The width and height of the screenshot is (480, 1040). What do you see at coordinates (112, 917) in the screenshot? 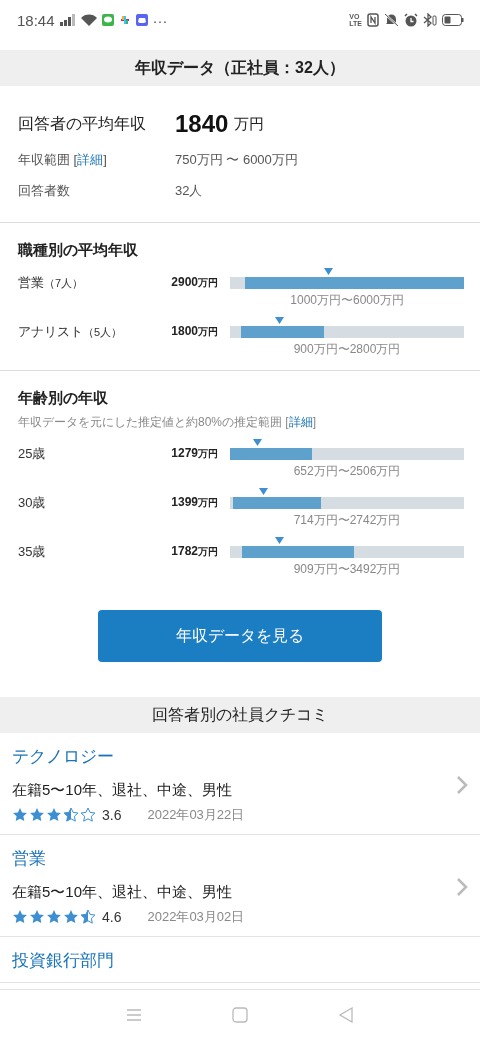
I see `rating-value: 4.6` at bounding box center [112, 917].